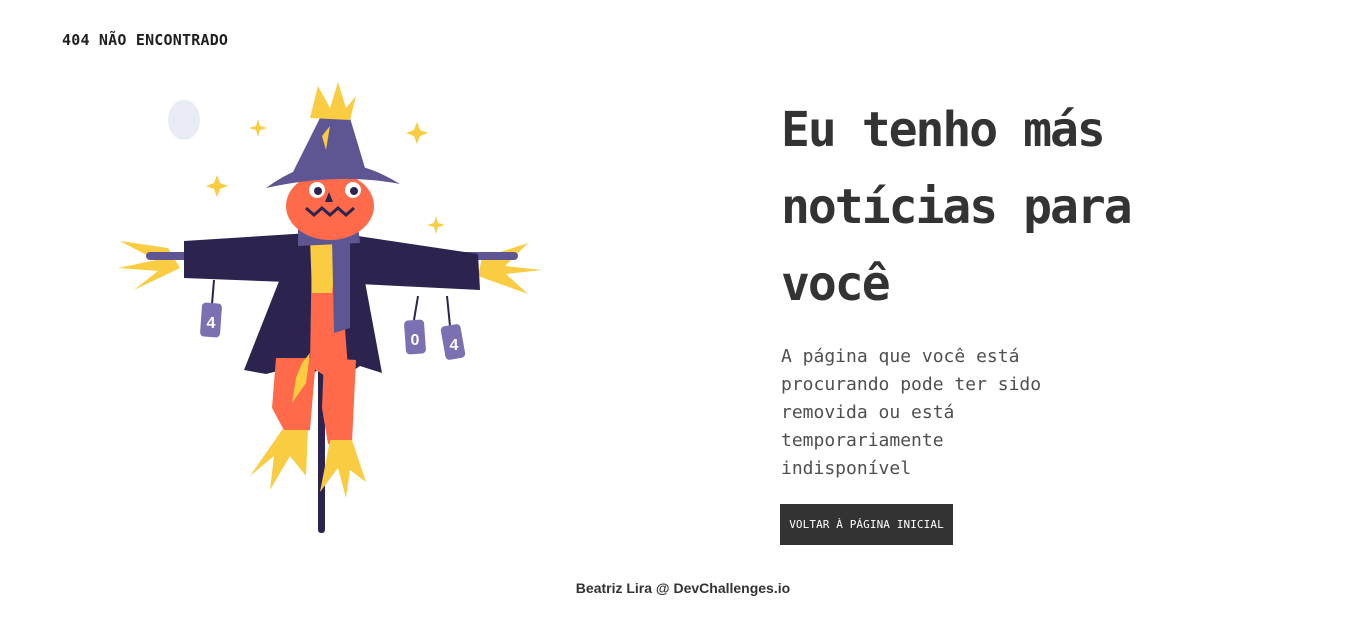 This screenshot has height=640, width=1366. What do you see at coordinates (330, 206) in the screenshot?
I see `pumpkin-head-icon` at bounding box center [330, 206].